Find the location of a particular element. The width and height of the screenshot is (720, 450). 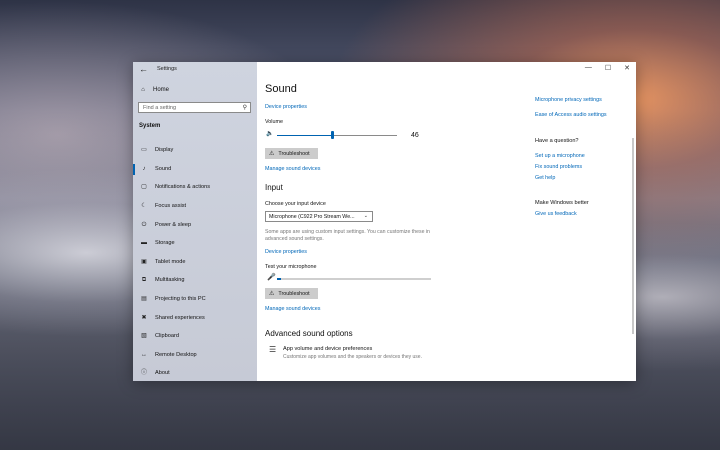

sidebar-item-label: Shared experiences is located at coordinates (180, 317).